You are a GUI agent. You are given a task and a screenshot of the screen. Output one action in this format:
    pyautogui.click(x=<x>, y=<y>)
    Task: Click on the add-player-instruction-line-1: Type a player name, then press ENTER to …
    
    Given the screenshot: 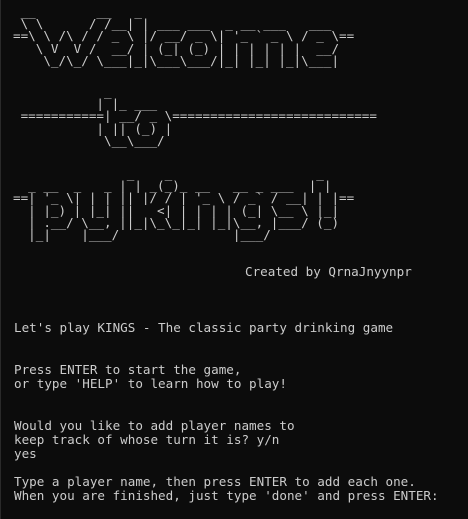 What is the action you would take?
    pyautogui.click(x=215, y=481)
    